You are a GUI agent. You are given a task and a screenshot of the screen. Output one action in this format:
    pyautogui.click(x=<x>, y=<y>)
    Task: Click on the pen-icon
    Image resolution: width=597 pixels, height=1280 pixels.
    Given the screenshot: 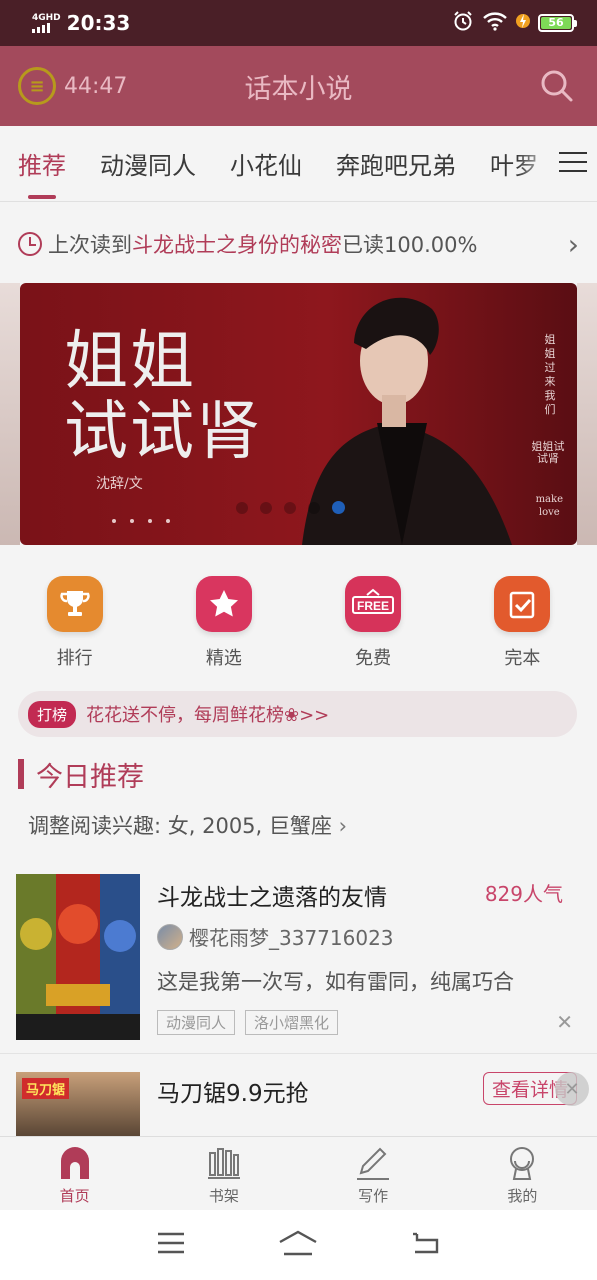 What is the action you would take?
    pyautogui.click(x=373, y=1163)
    